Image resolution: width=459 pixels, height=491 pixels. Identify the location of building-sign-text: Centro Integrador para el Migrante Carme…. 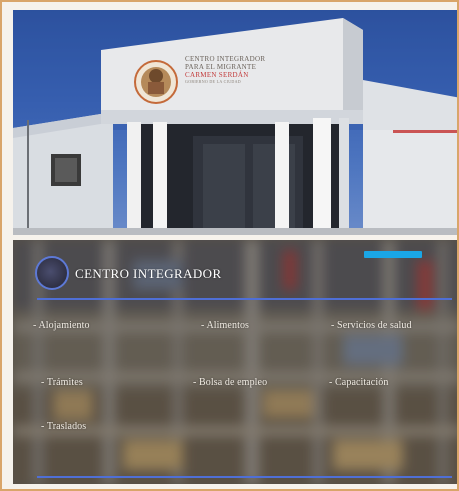
(245, 70).